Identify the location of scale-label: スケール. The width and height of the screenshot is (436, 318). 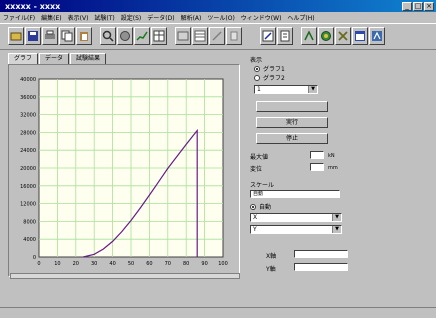
(262, 185).